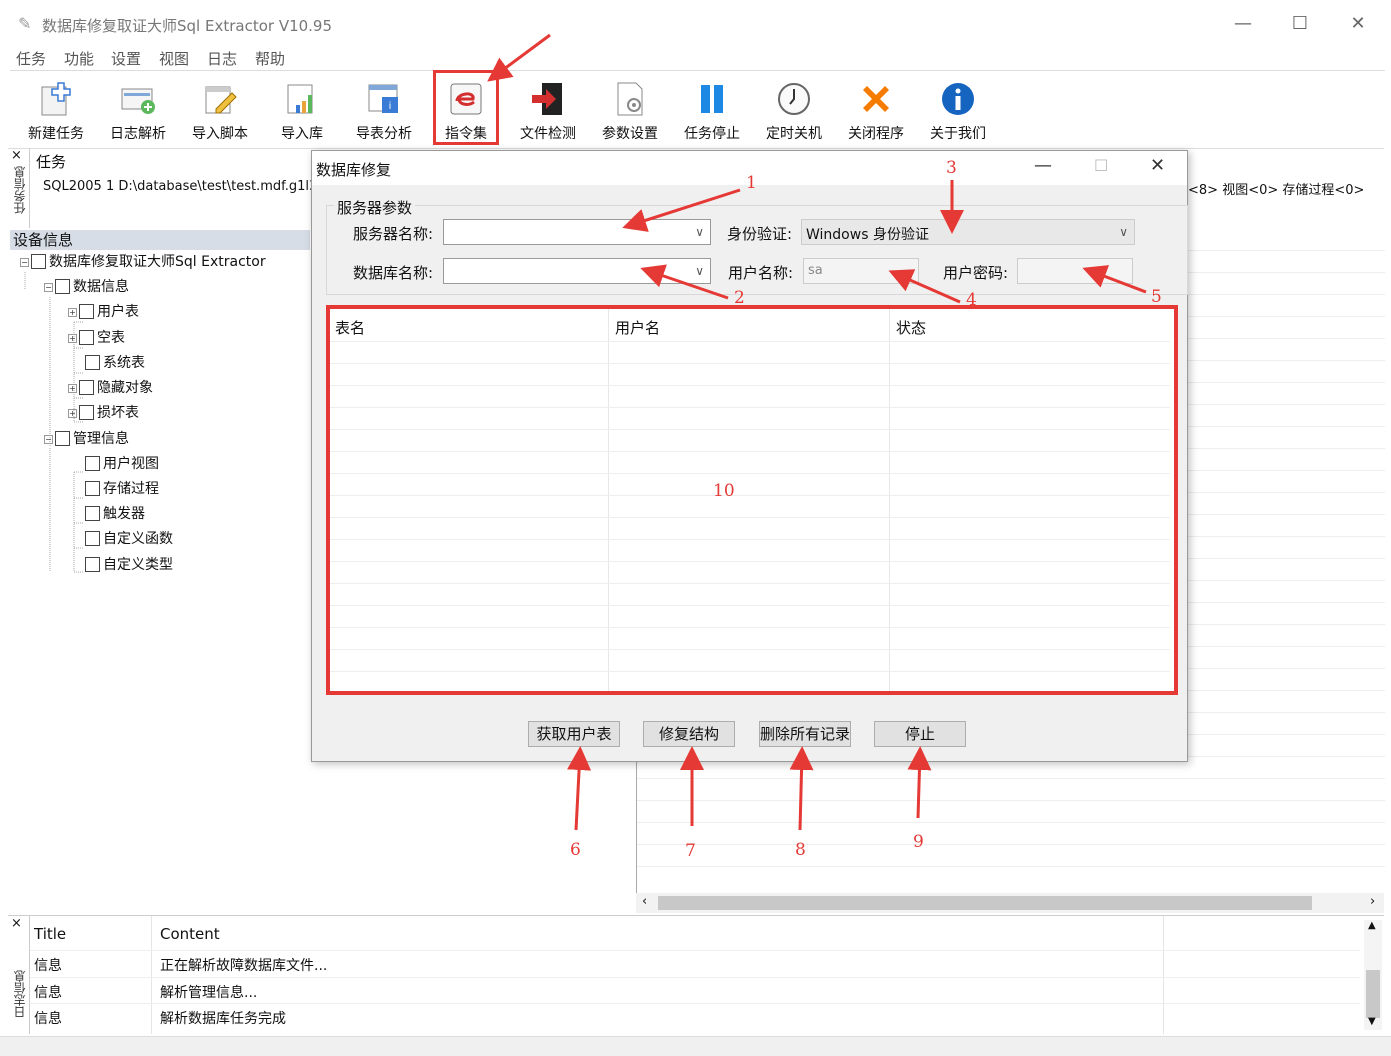 The image size is (1391, 1056). I want to click on annotation-3: 3, so click(951, 168).